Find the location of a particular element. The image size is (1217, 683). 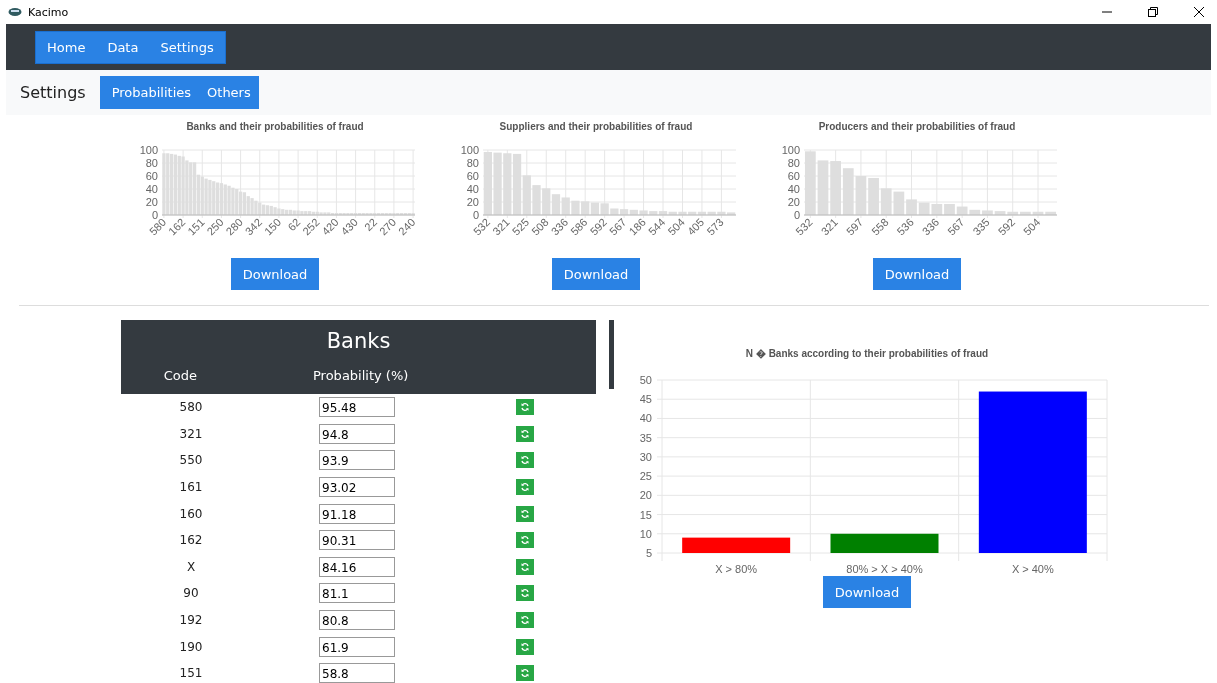

table-cell-text: 192 is located at coordinates (191, 620).